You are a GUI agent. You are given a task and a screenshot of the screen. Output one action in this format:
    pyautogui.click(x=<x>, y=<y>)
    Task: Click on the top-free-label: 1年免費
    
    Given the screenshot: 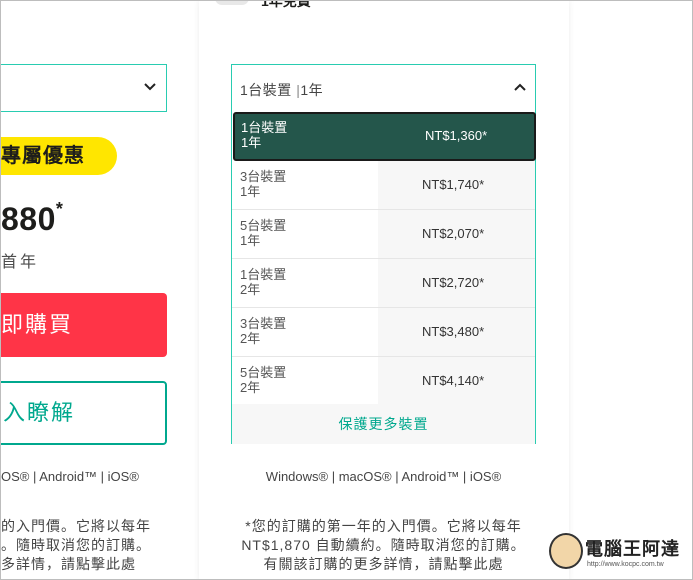 What is the action you would take?
    pyautogui.click(x=261, y=5)
    